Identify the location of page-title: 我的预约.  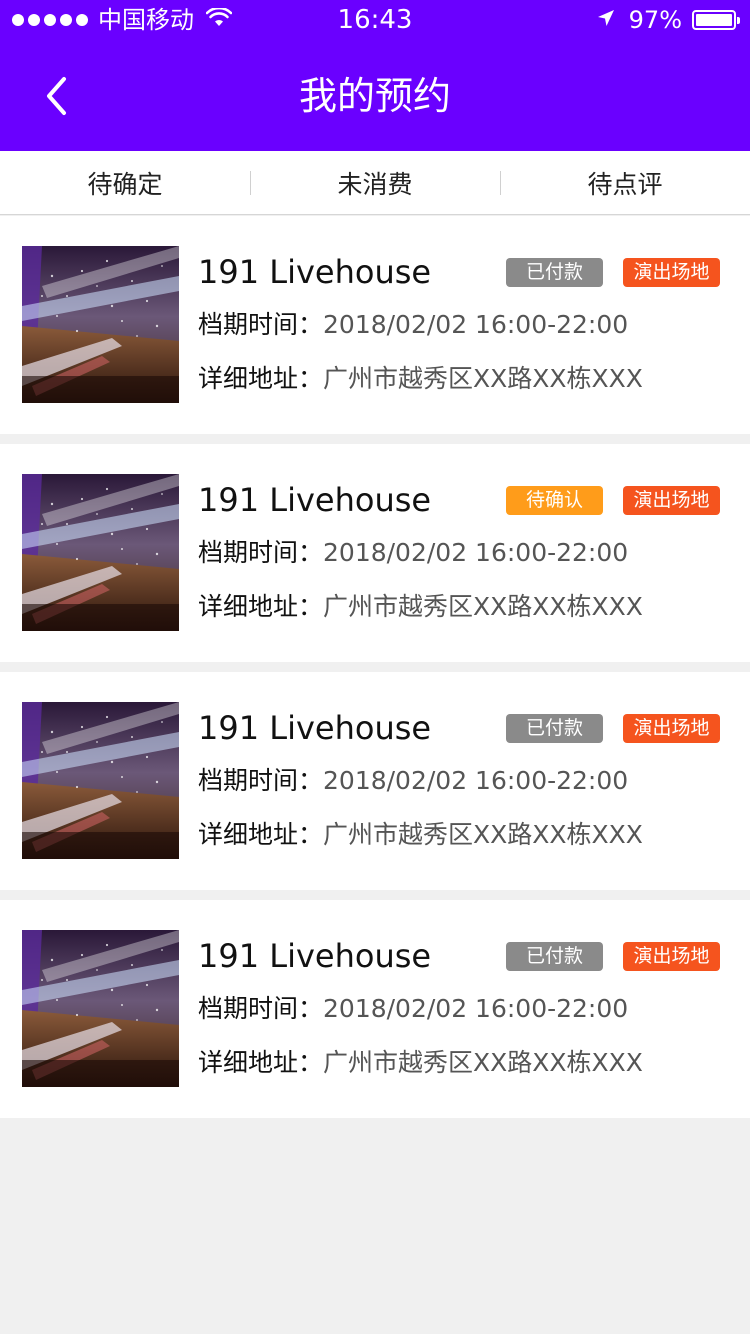
(374, 96).